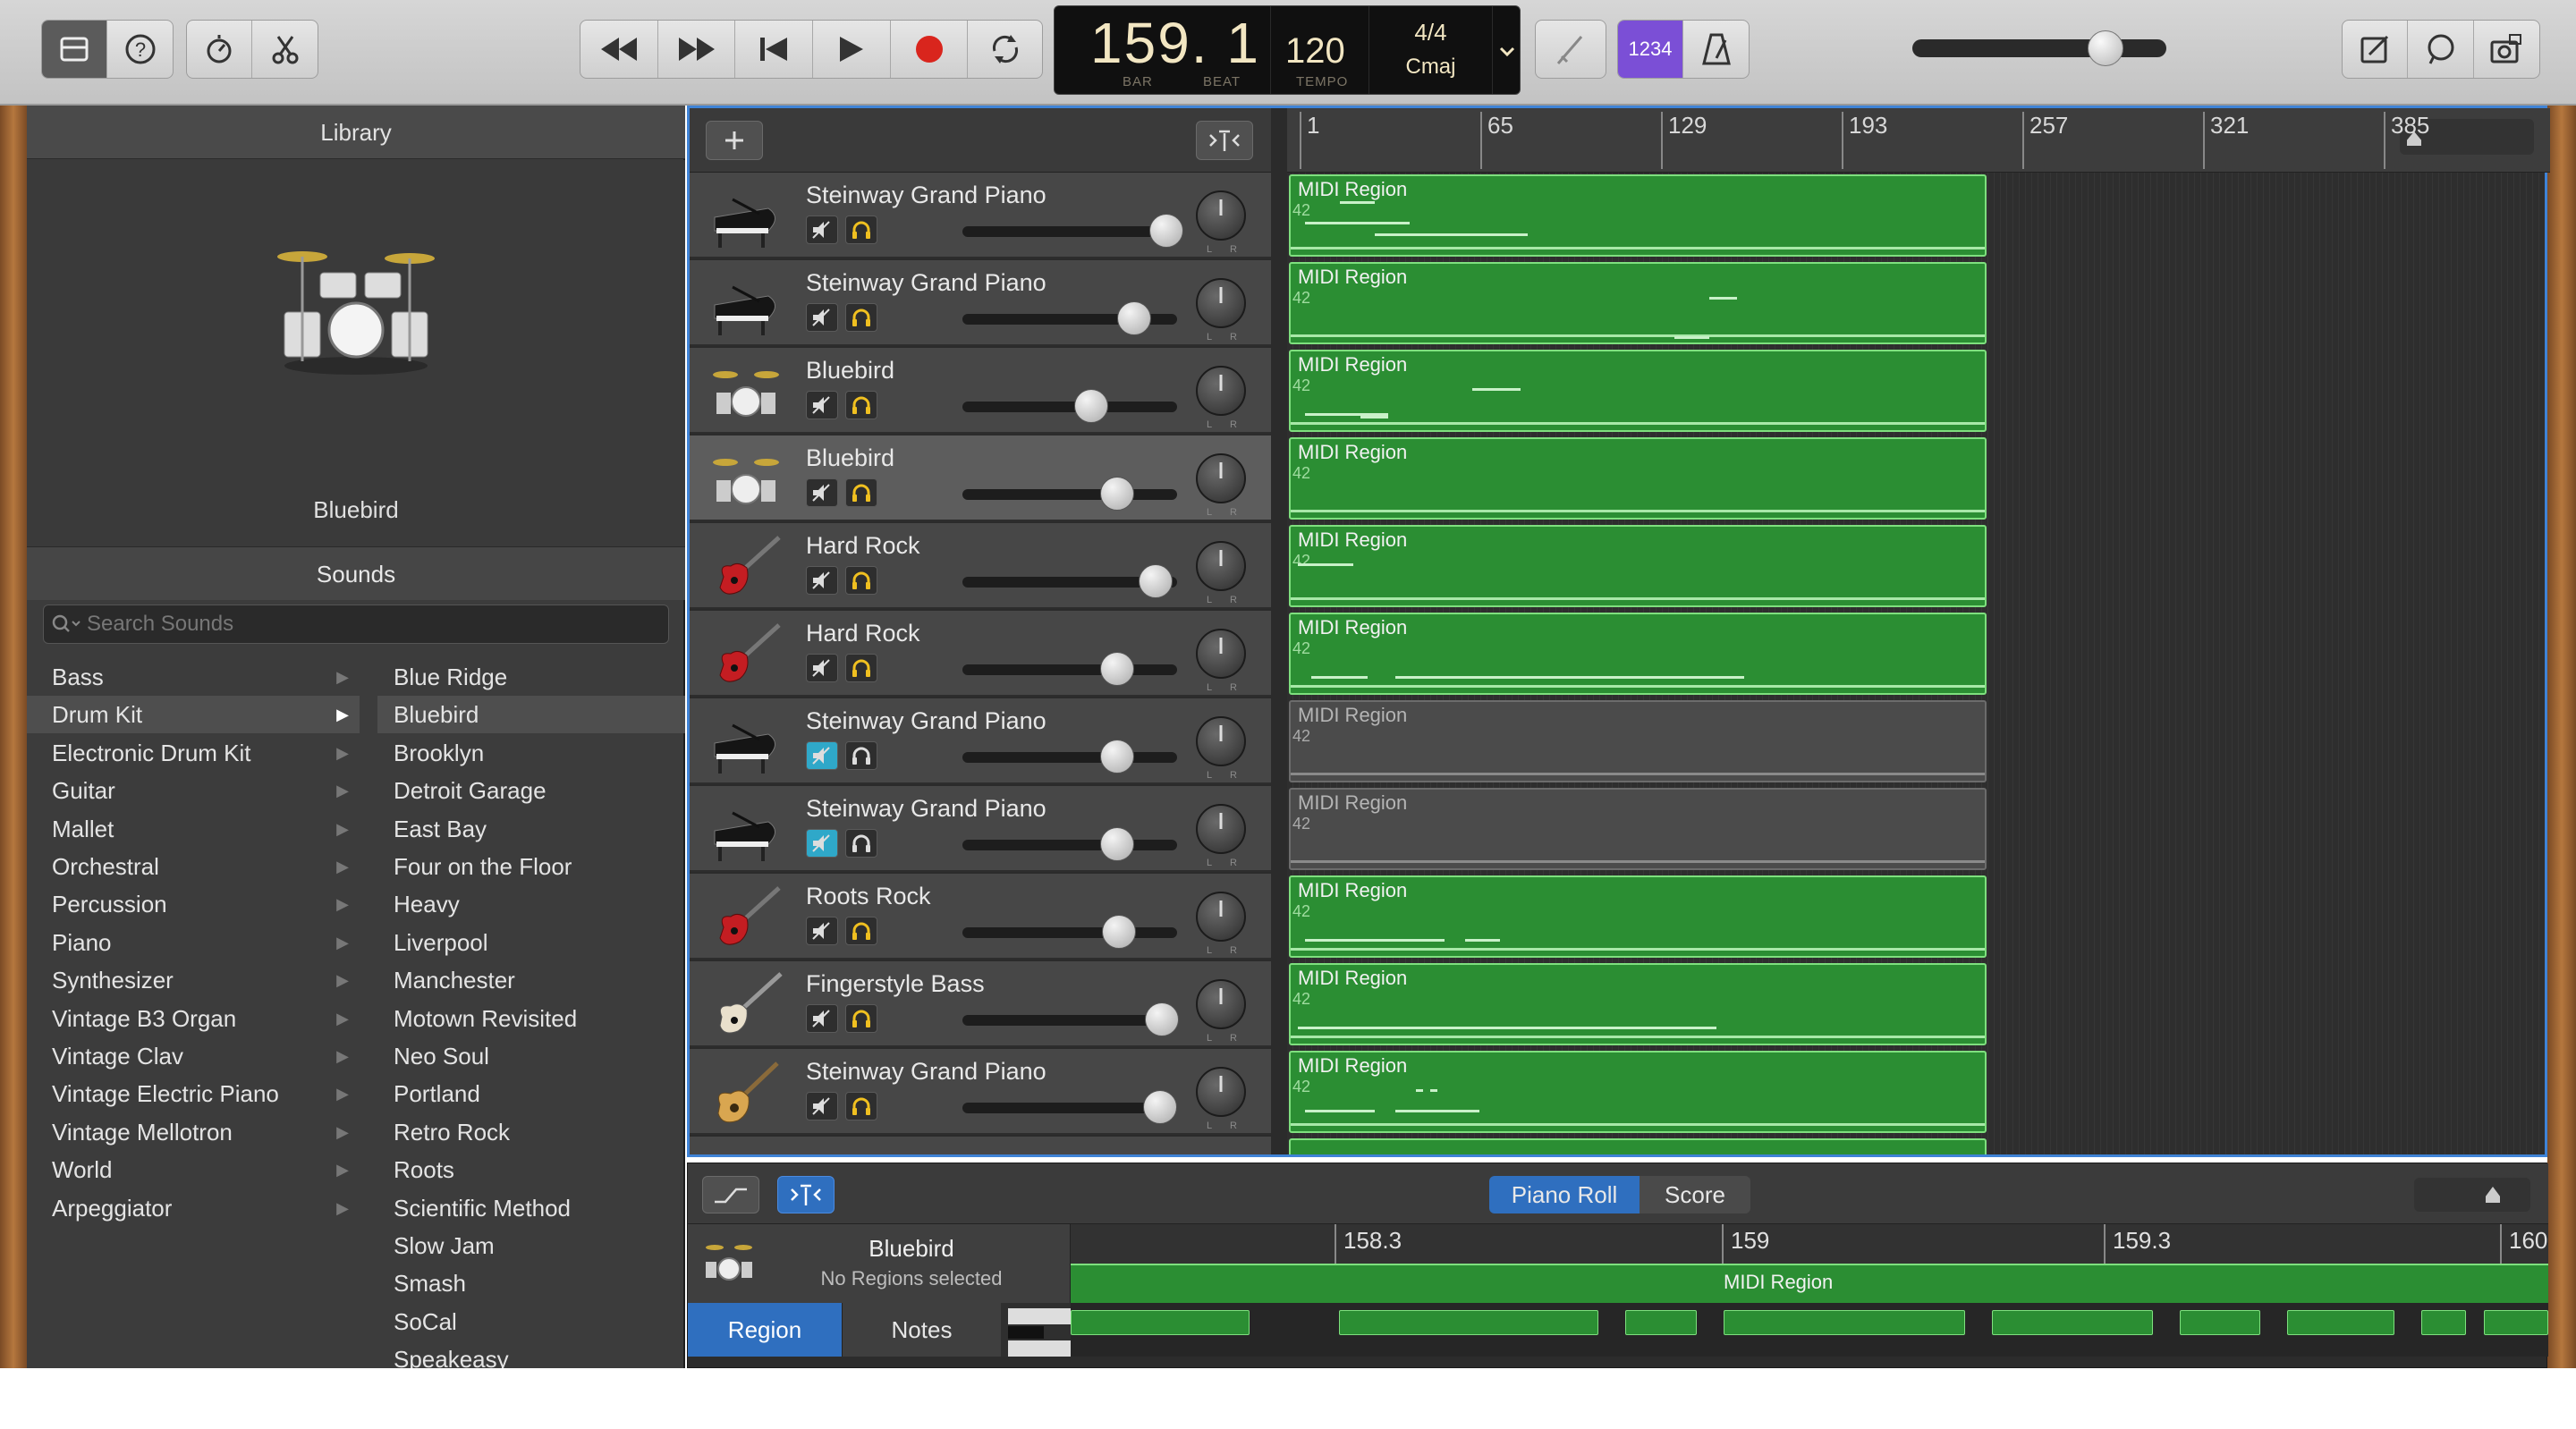  I want to click on subcategory-item: Bluebird, so click(531, 715).